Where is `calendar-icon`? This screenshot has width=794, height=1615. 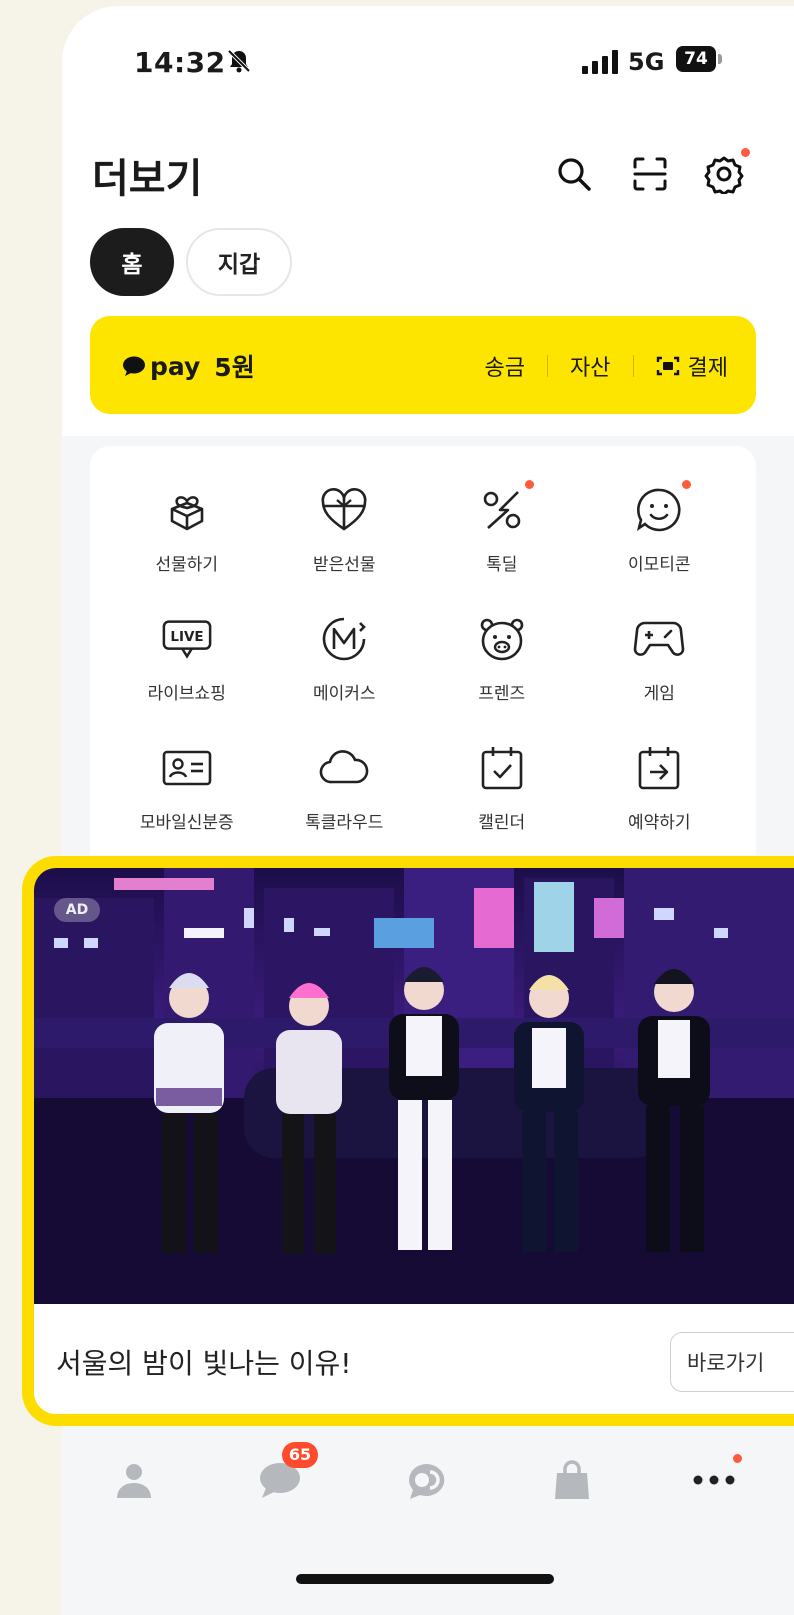 calendar-icon is located at coordinates (502, 768).